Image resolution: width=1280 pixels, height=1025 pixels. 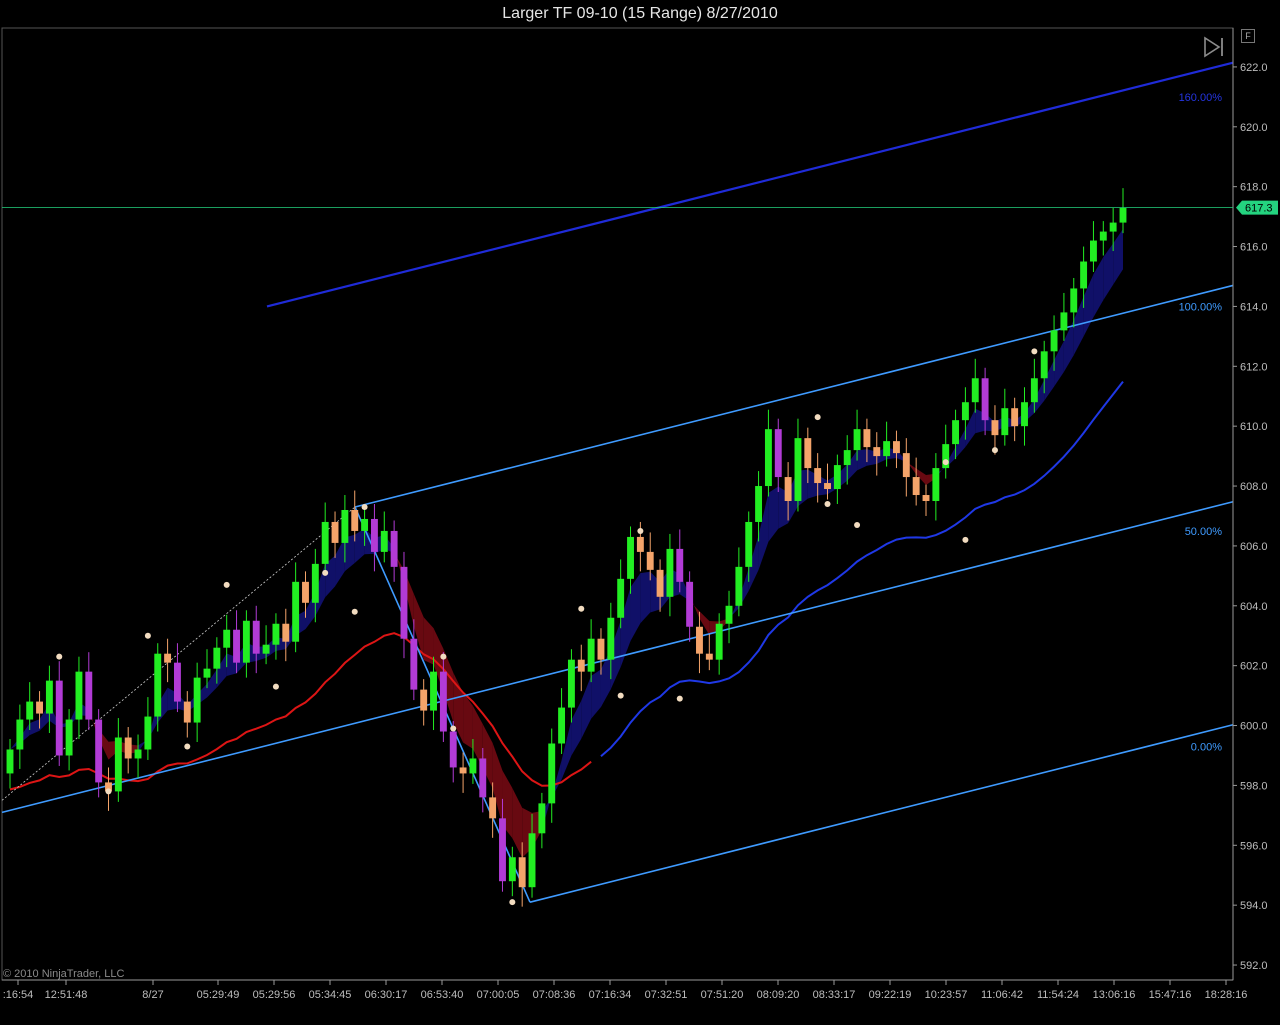 I want to click on x-tick-label: 06:53:40, so click(x=442, y=995).